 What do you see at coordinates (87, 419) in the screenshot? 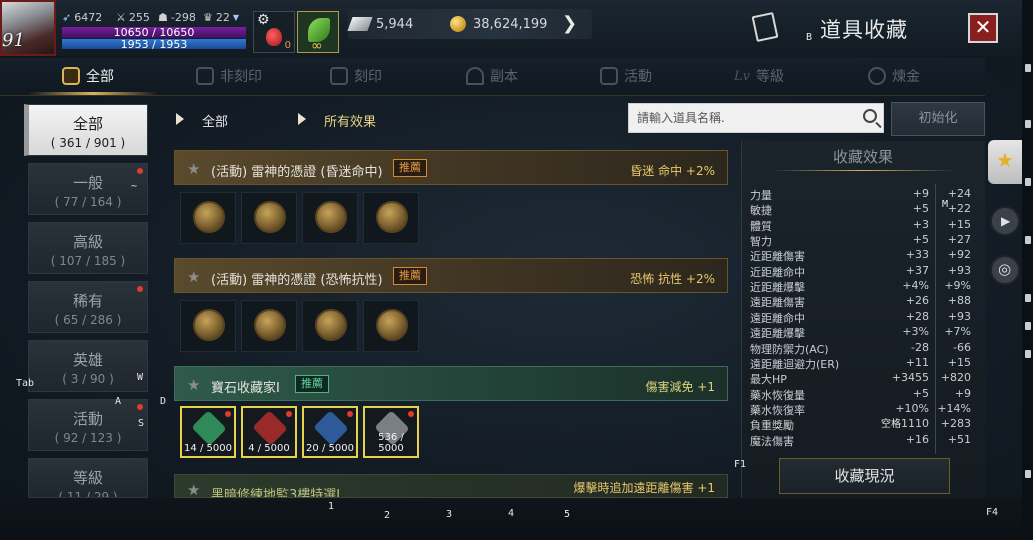
I see `category-name: 活動` at bounding box center [87, 419].